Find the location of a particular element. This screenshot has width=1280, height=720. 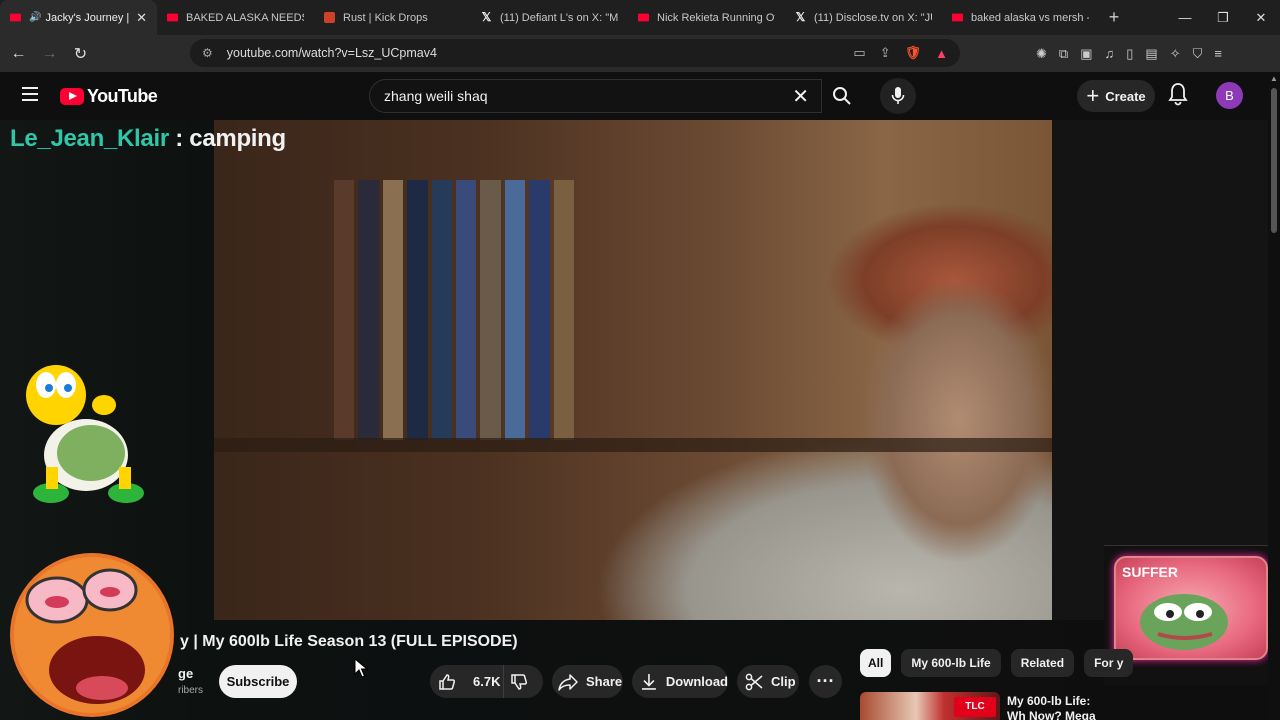

puzzle-icon: ⧉ is located at coordinates (1063, 54).